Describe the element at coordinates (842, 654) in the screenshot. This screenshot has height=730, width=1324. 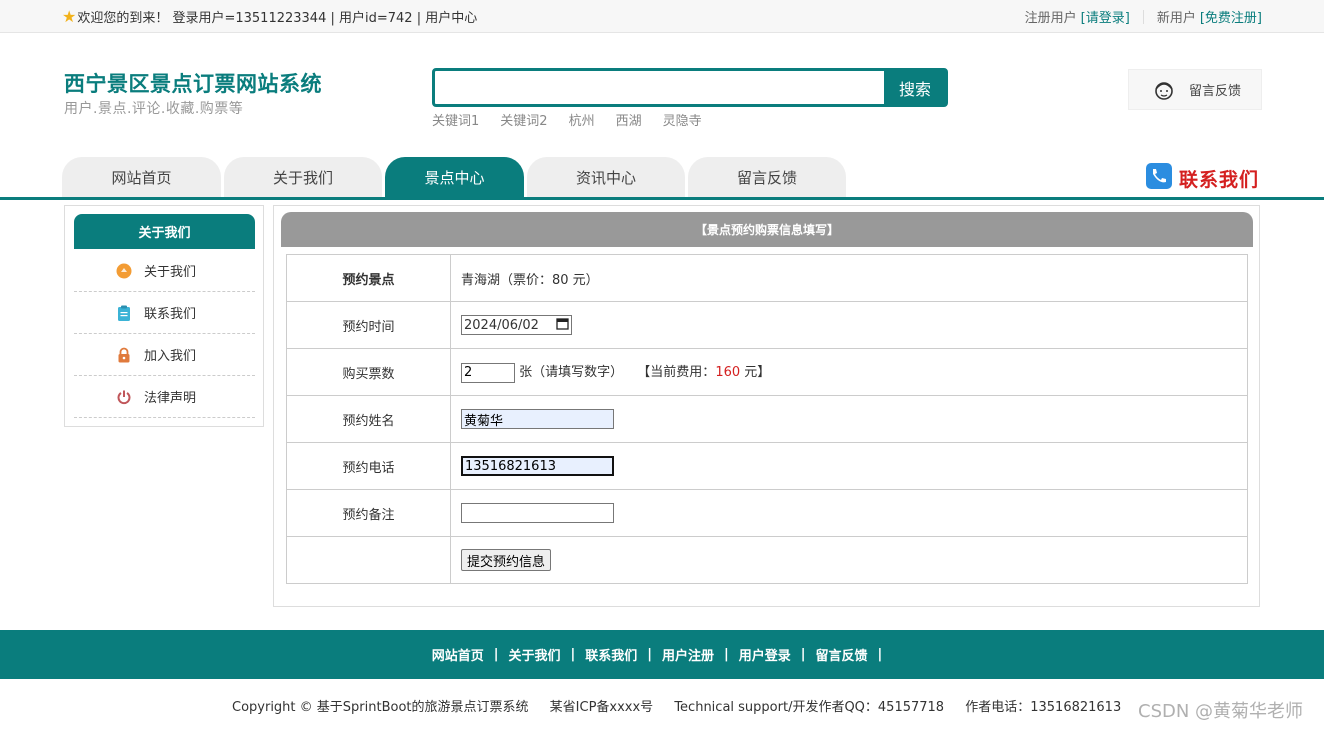
I see `footer-link-feedback: 留言反馈` at that location.